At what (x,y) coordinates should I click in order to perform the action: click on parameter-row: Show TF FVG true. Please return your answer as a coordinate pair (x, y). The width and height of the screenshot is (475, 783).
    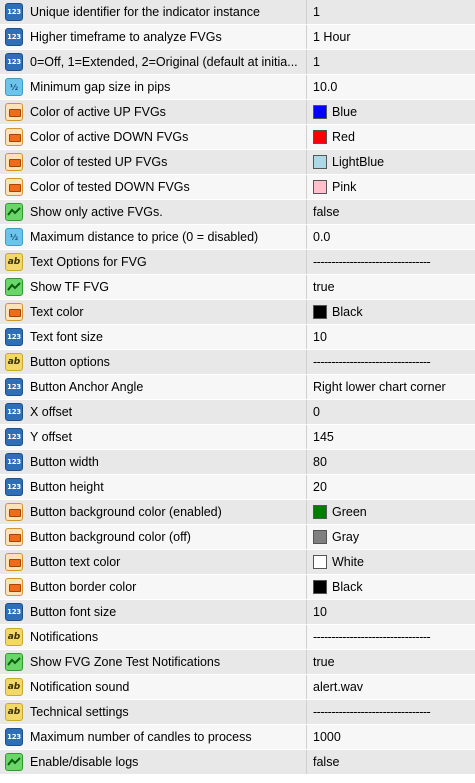
    Looking at the image, I should click on (237, 287).